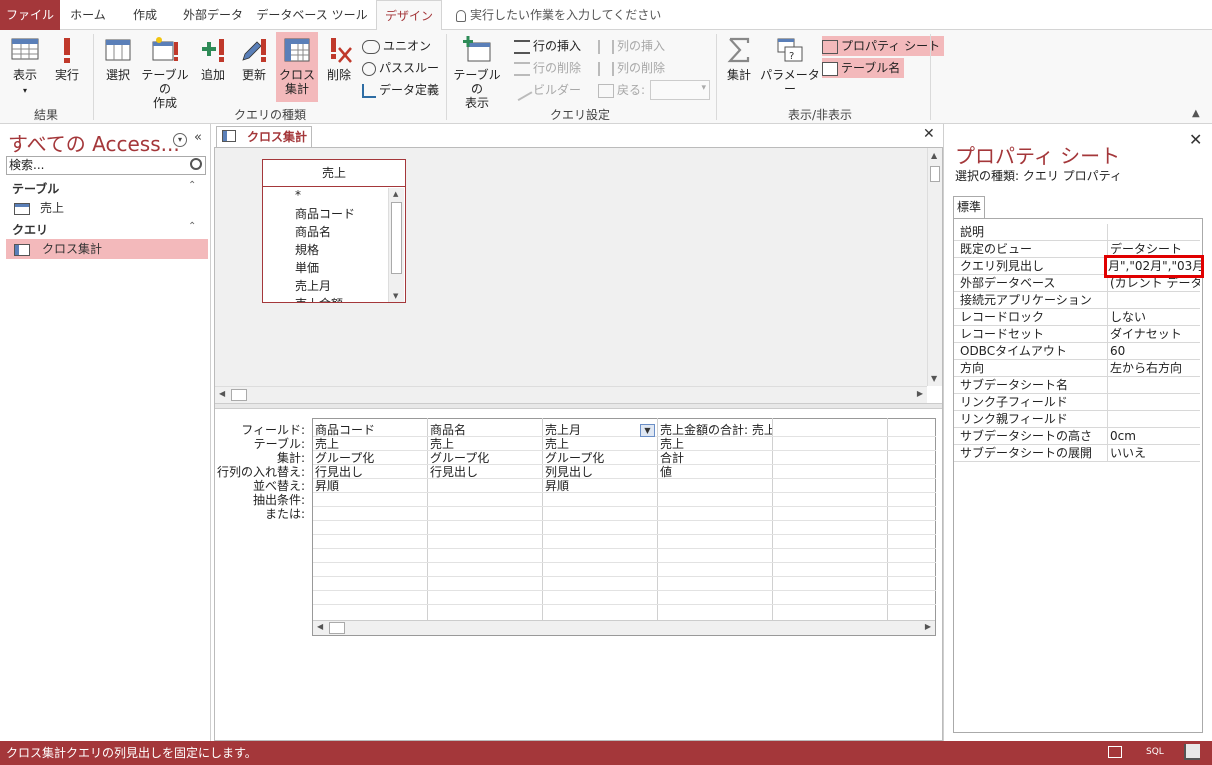 Image resolution: width=1212 pixels, height=765 pixels. Describe the element at coordinates (312, 15) in the screenshot. I see `tab-database-tools: データベース ツール` at that location.